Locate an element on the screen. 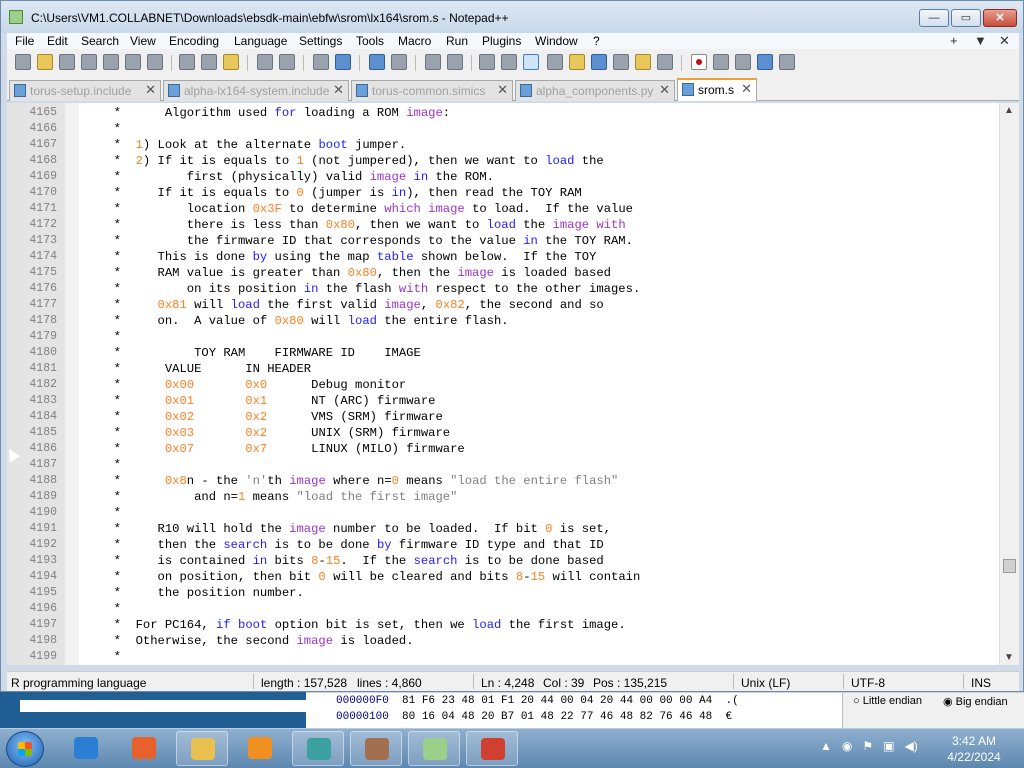 This screenshot has height=768, width=1024. redo-icon is located at coordinates (287, 62).